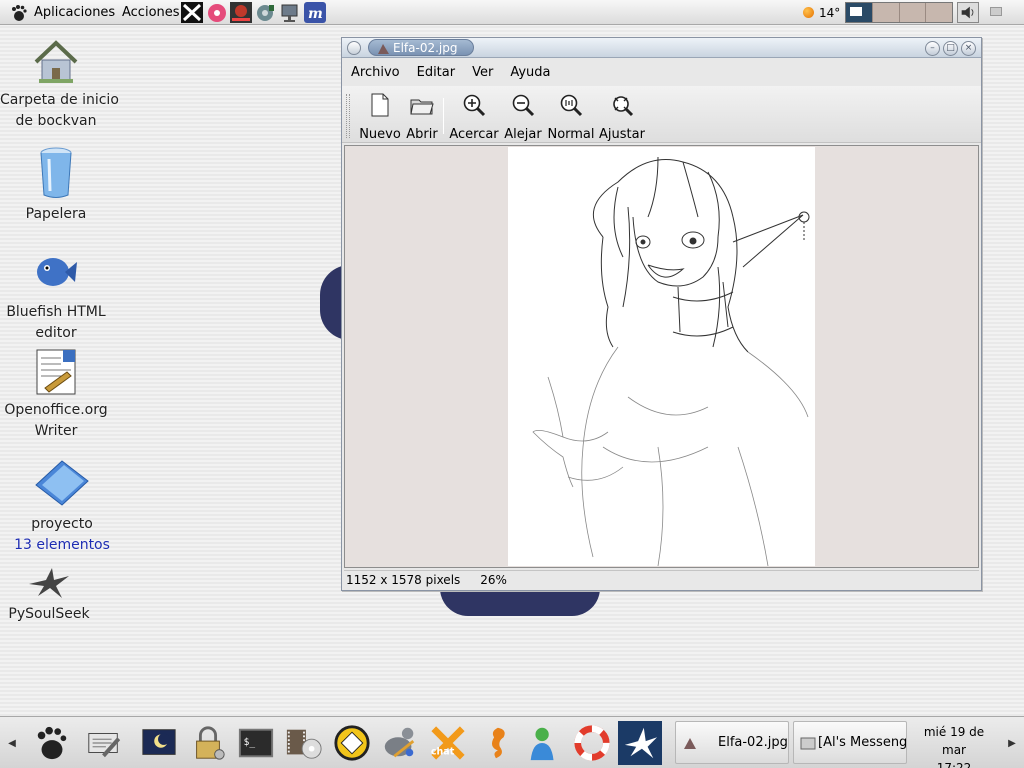 The image size is (1024, 768). What do you see at coordinates (530, 72) in the screenshot?
I see `menu-ayuda: Ayuda` at bounding box center [530, 72].